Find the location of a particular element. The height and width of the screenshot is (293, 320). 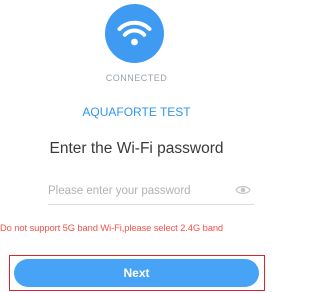

wifi-icon is located at coordinates (134, 33).